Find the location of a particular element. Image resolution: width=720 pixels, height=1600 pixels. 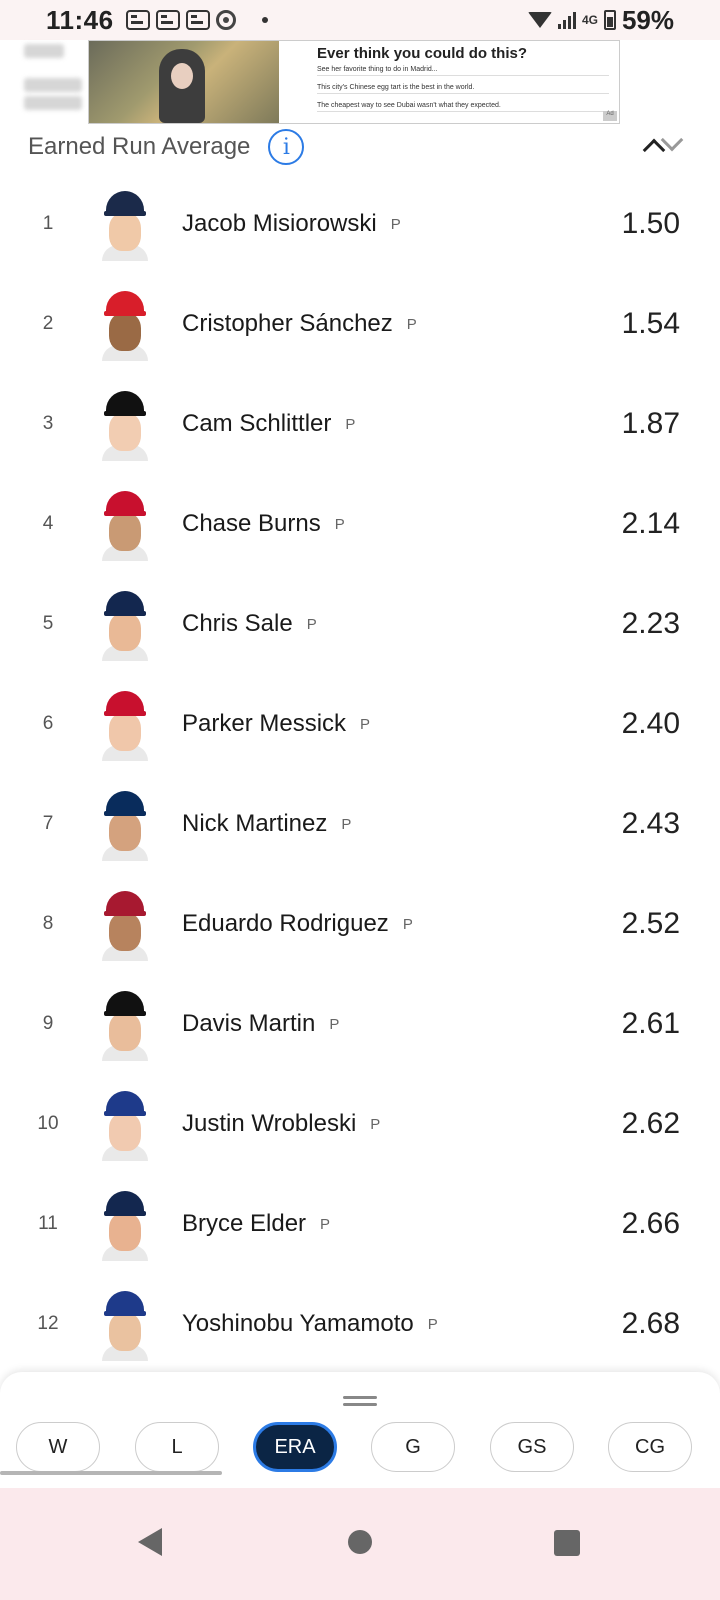

stat-tab-w: W is located at coordinates (58, 1447).